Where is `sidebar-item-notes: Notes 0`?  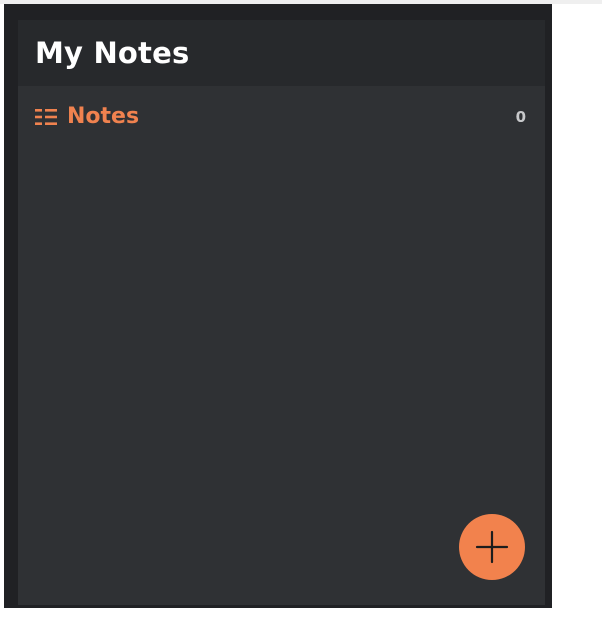
sidebar-item-notes: Notes 0 is located at coordinates (281, 117).